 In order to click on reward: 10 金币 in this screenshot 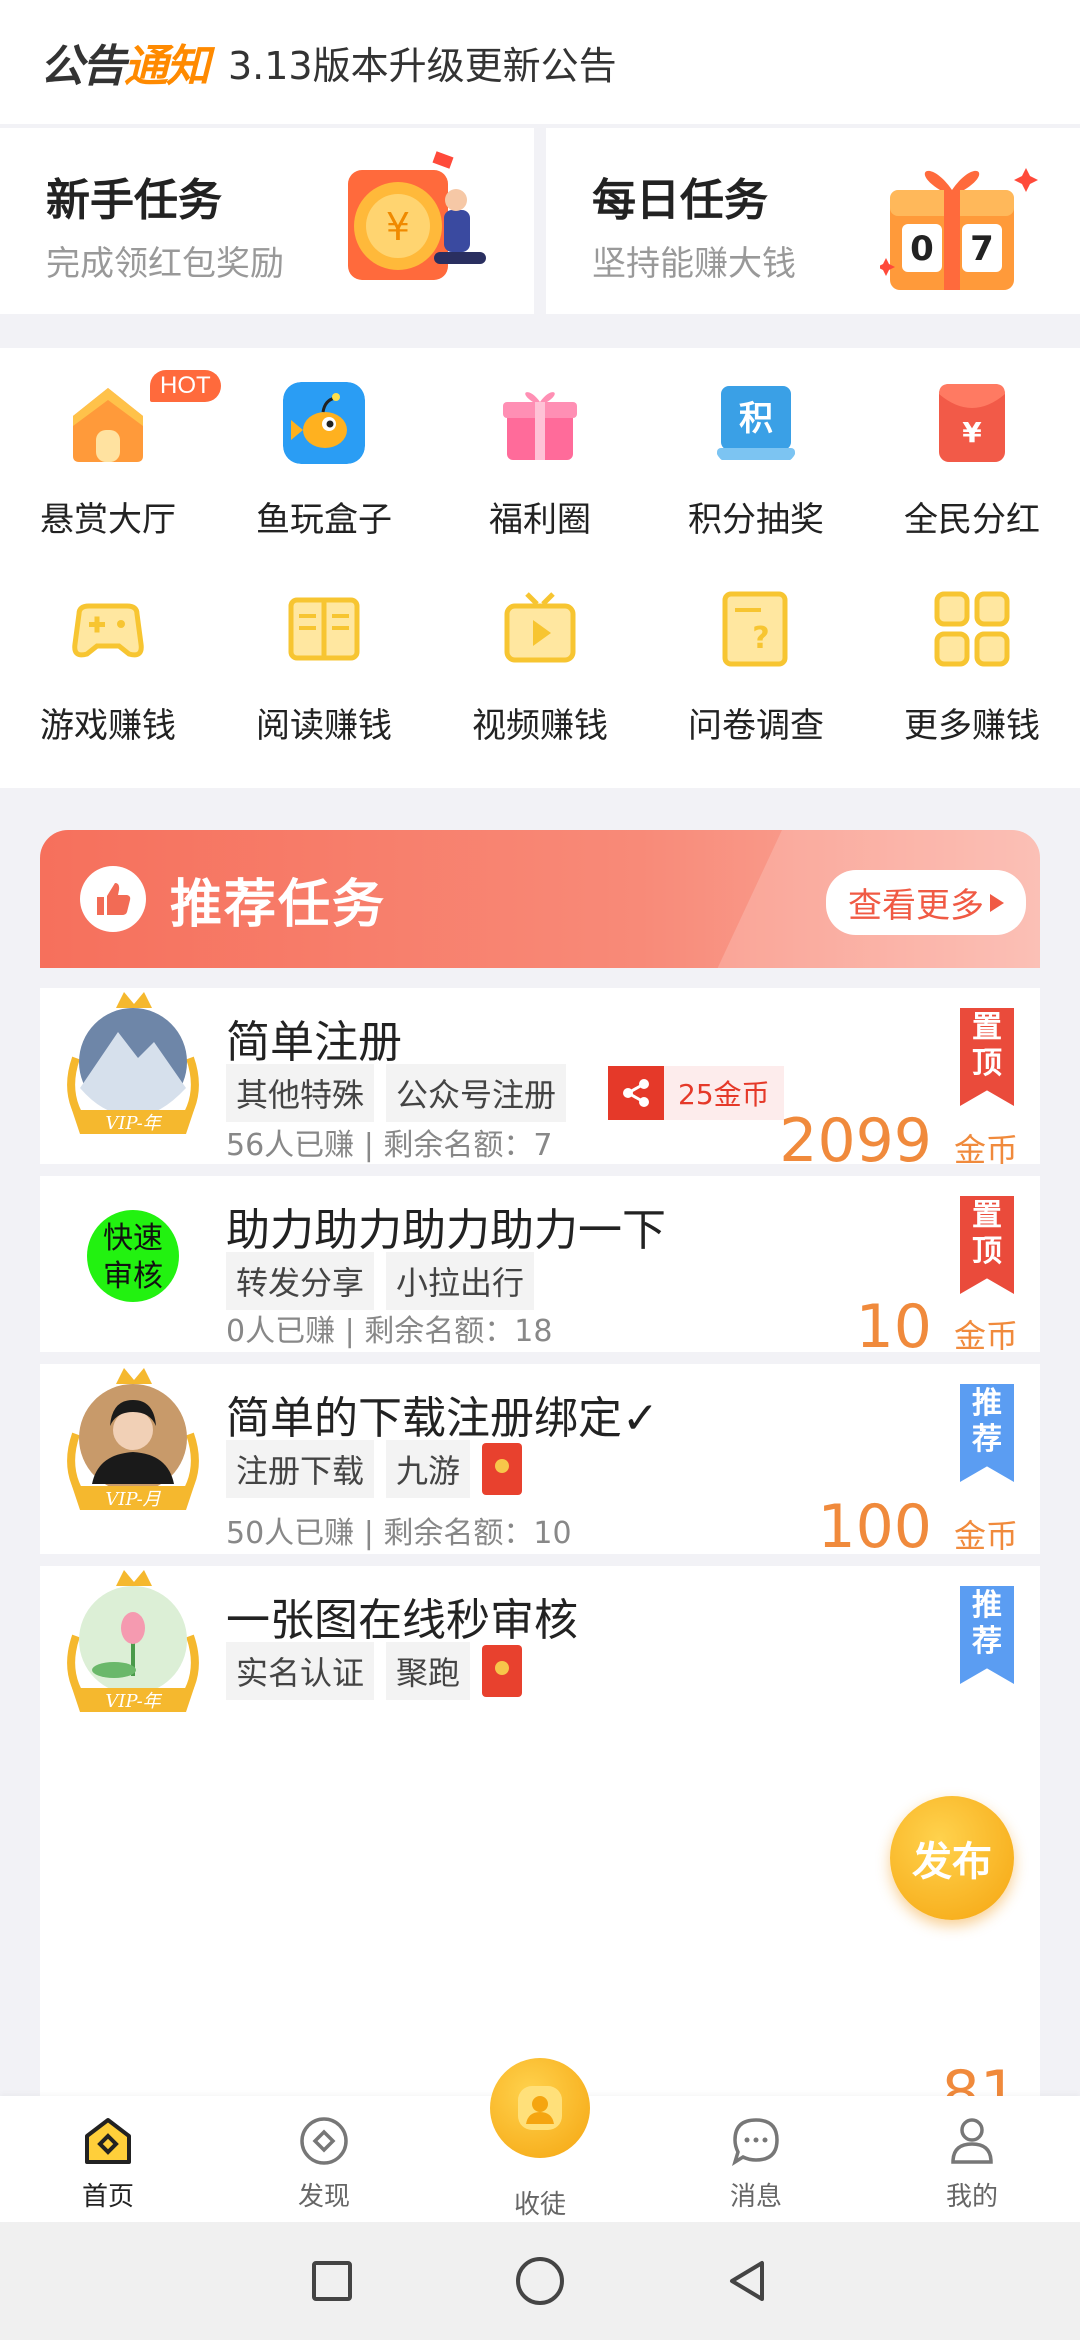, I will do `click(937, 1327)`.